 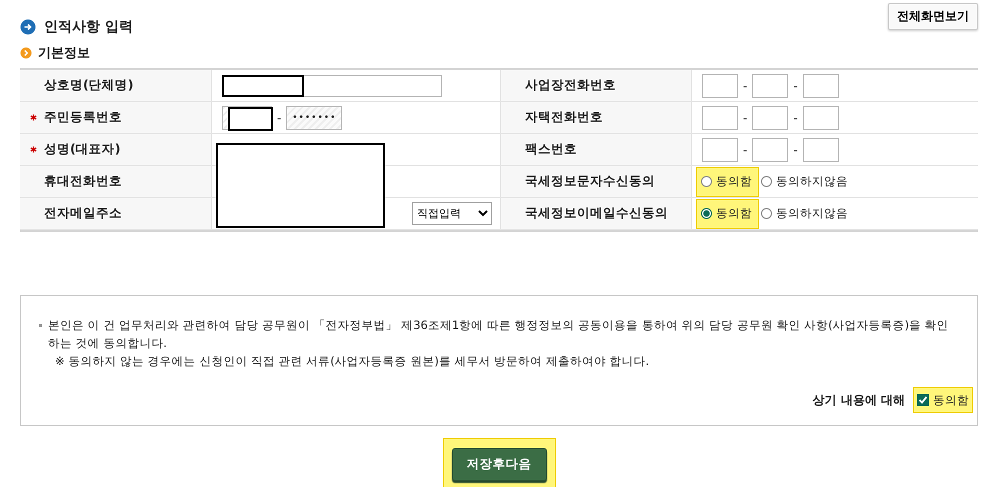 I want to click on agree-checkbox-option: 동의함, so click(x=943, y=400).